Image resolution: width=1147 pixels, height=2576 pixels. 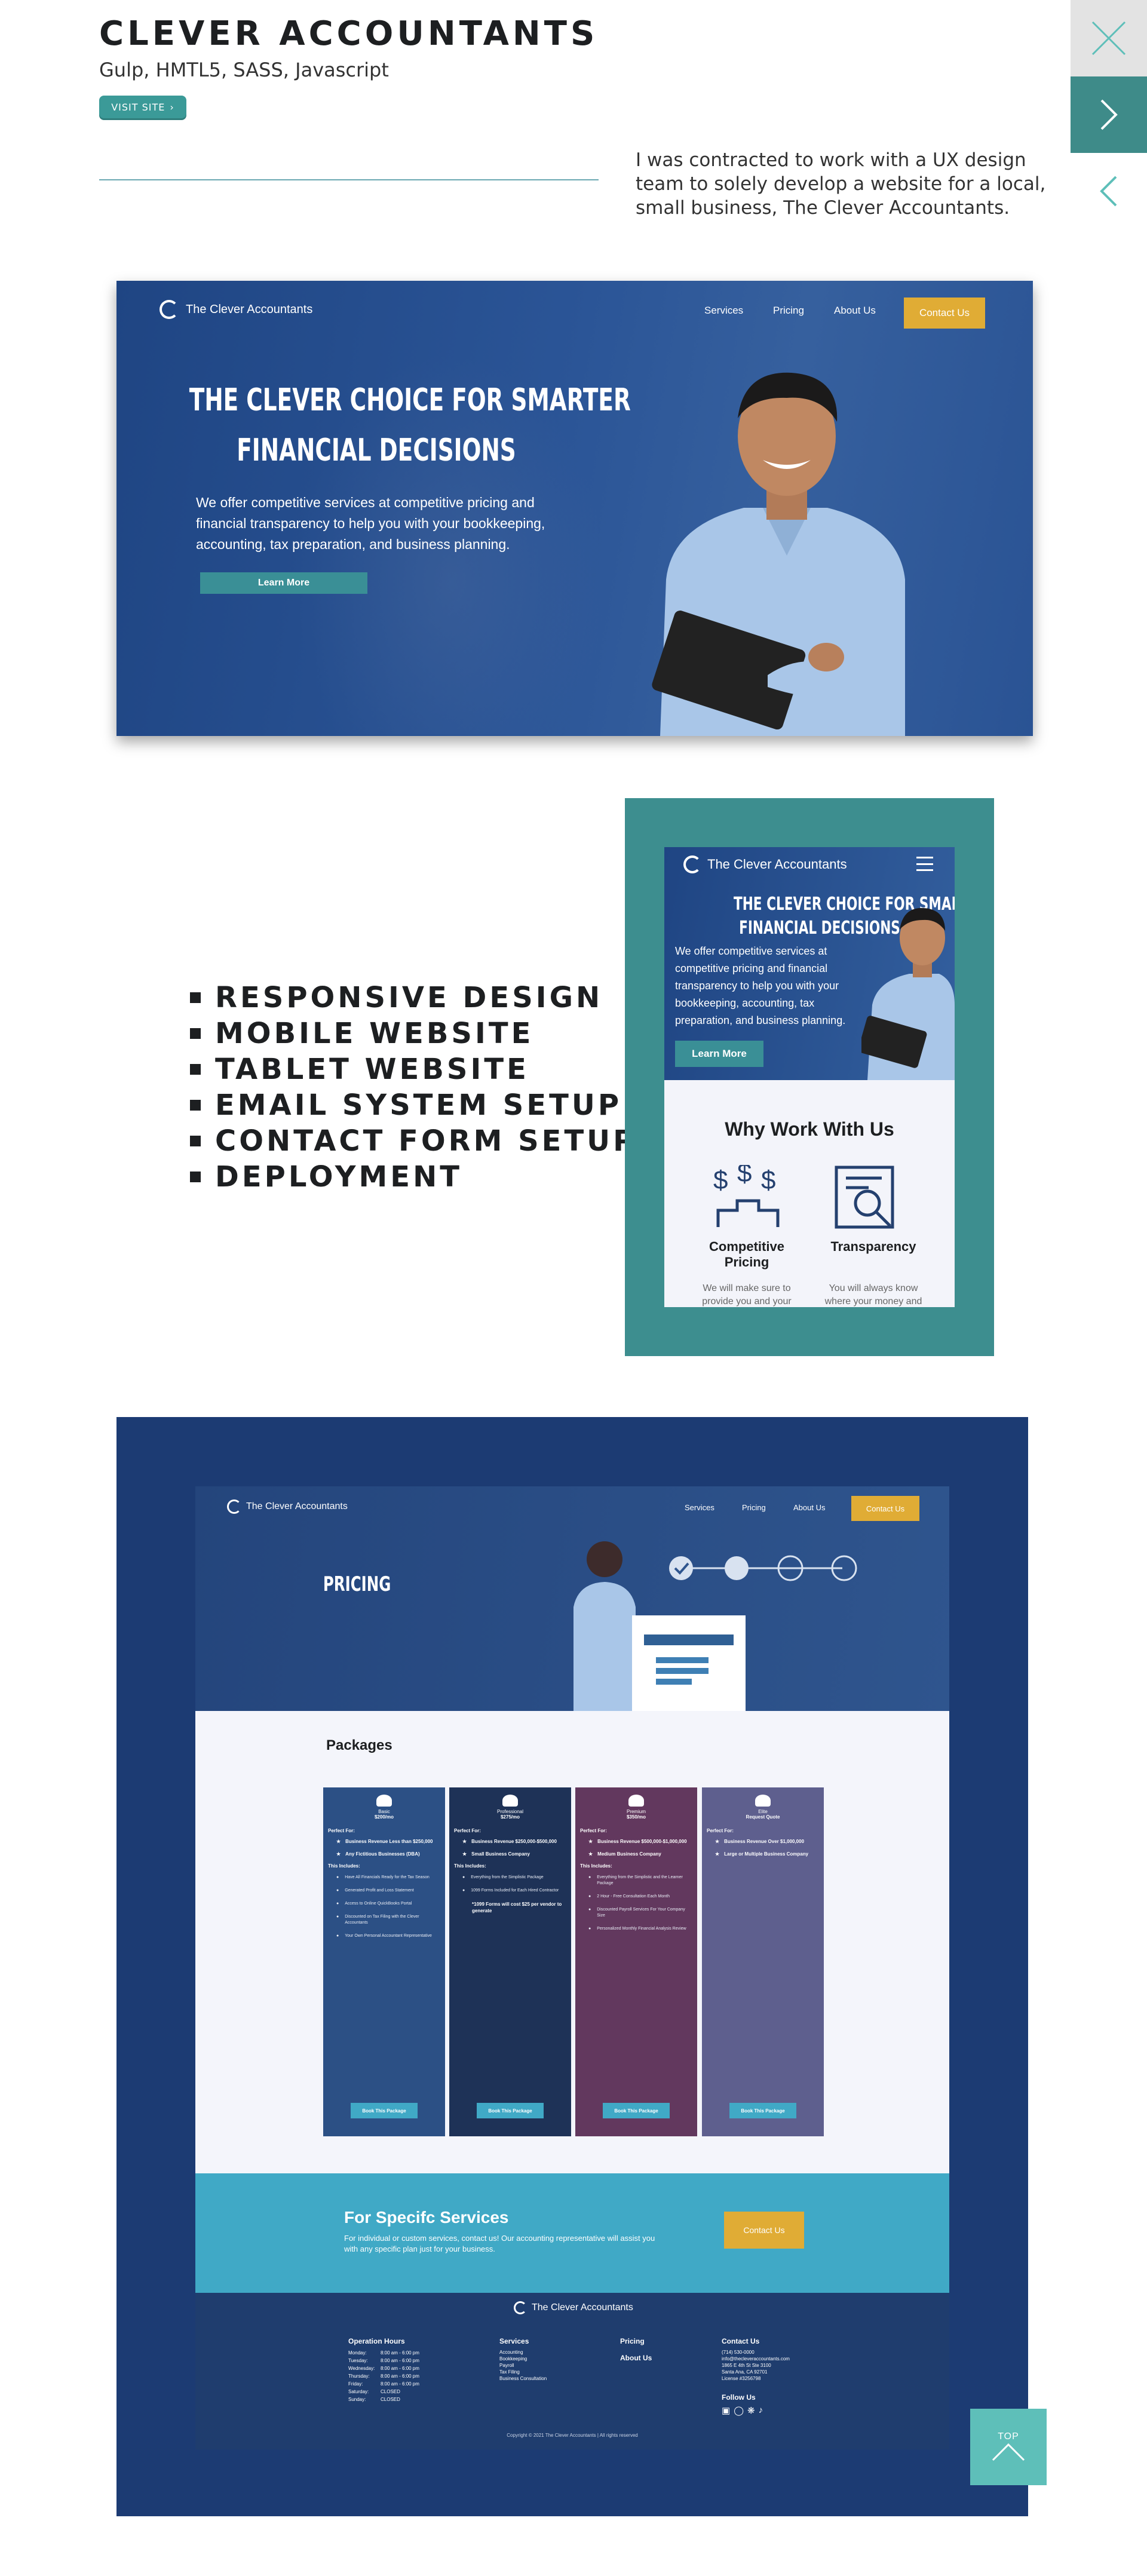 What do you see at coordinates (523, 2378) in the screenshot?
I see `footer-service-link: Business Consultation` at bounding box center [523, 2378].